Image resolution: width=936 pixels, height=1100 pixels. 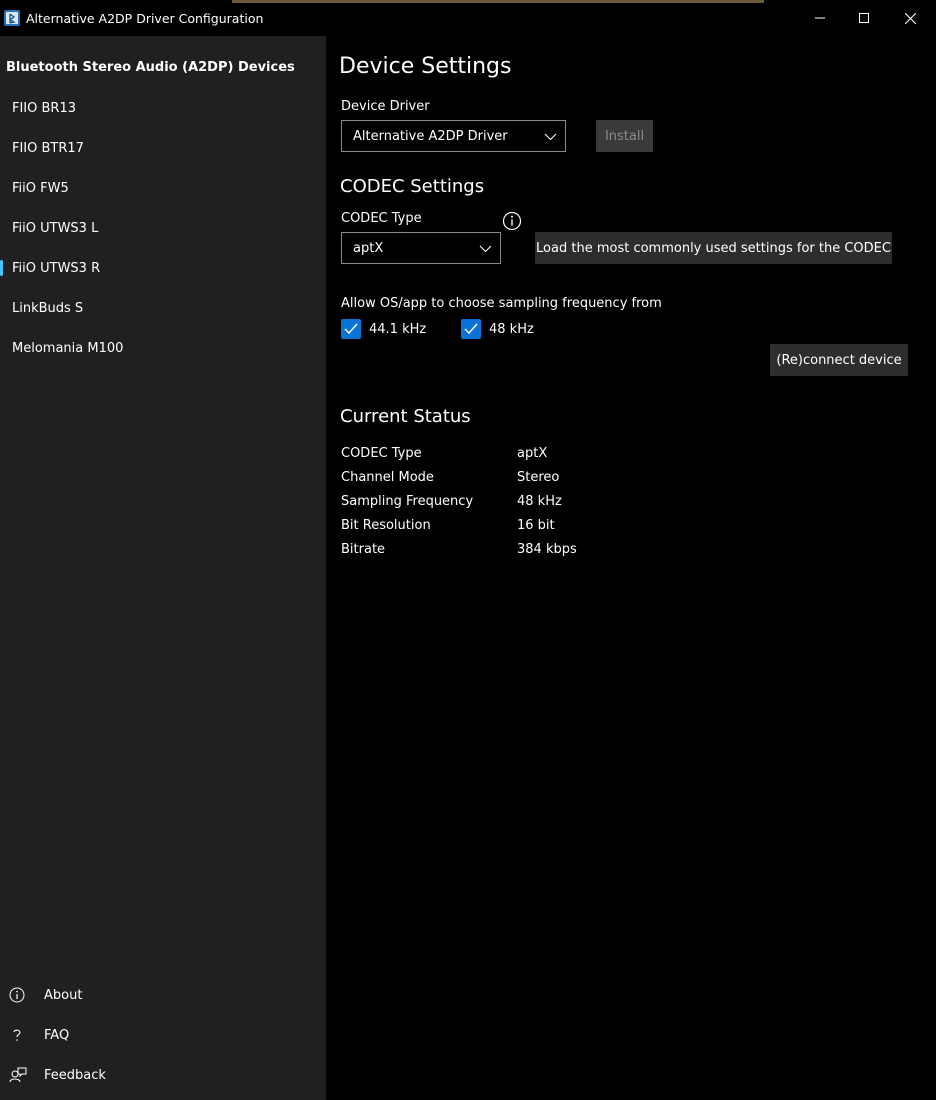 What do you see at coordinates (163, 188) in the screenshot?
I see `sidebar-item-fiio-fw5: FiiO FW5` at bounding box center [163, 188].